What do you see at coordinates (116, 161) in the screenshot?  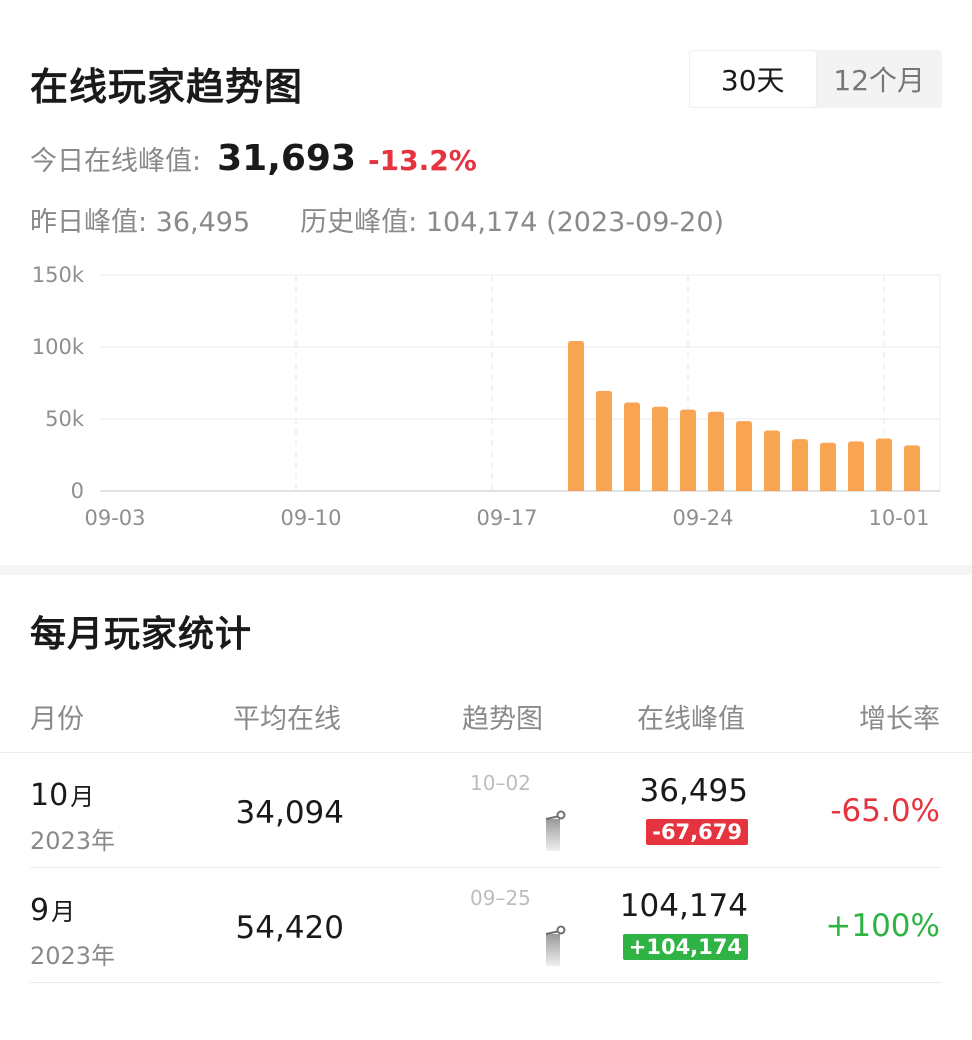 I see `today-peak-label: 今日在线峰值:` at bounding box center [116, 161].